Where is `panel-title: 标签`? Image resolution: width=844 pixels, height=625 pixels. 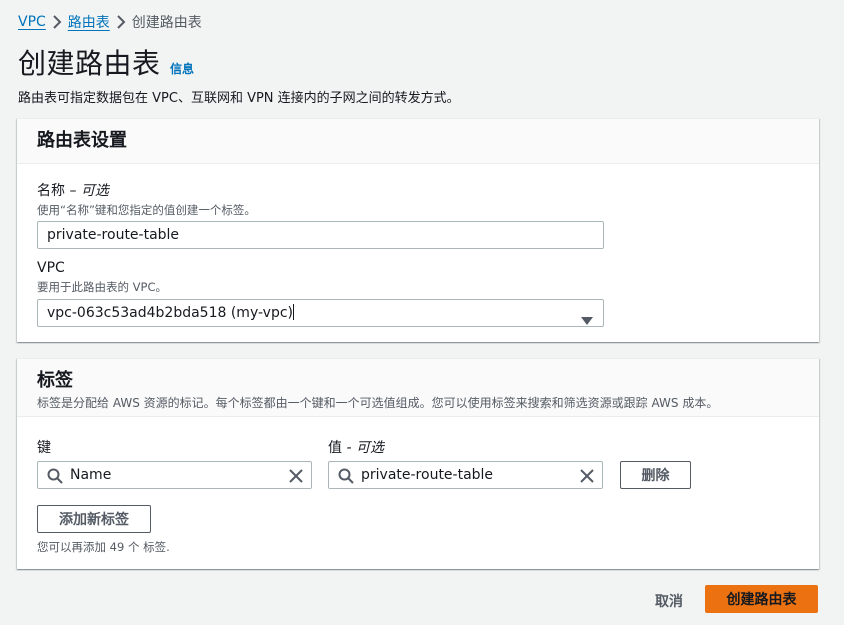
panel-title: 标签 is located at coordinates (55, 380).